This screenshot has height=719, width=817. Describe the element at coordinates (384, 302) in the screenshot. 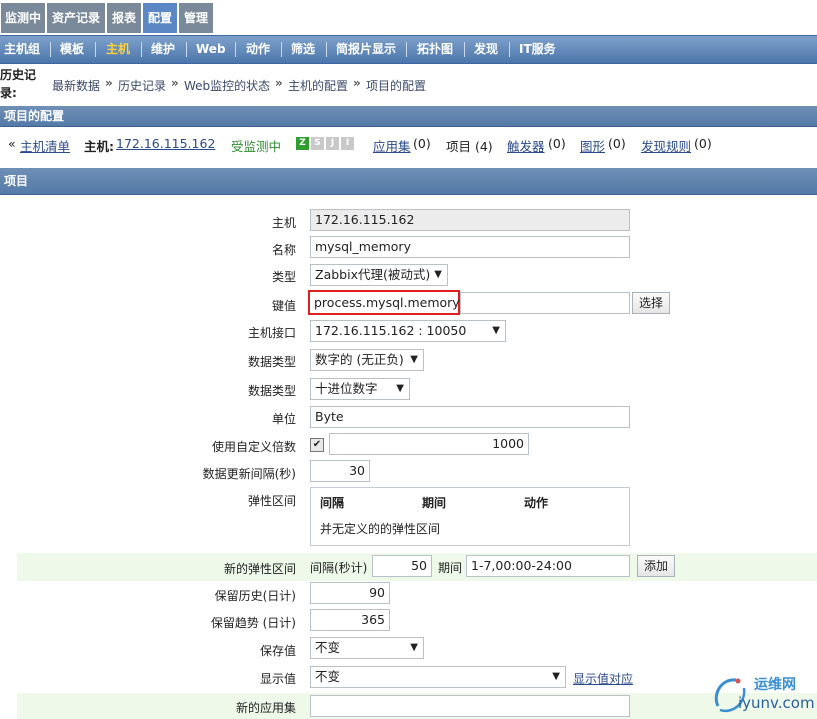

I see `key-input: process.mysql.memory` at that location.